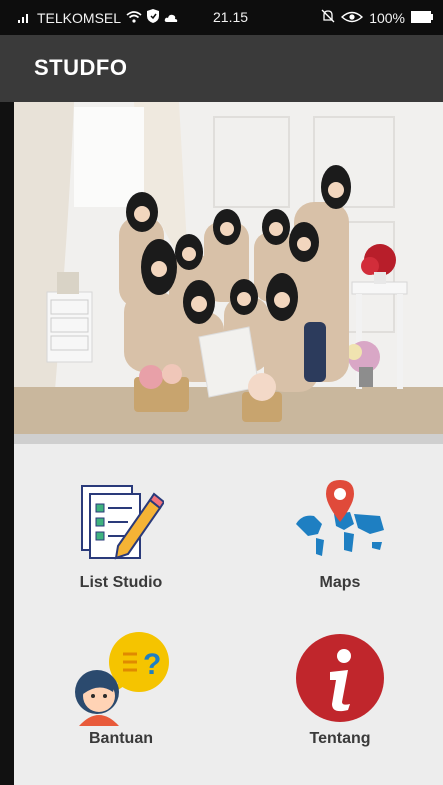 The width and height of the screenshot is (443, 785). What do you see at coordinates (121, 680) in the screenshot?
I see `help-question-icon: ?` at bounding box center [121, 680].